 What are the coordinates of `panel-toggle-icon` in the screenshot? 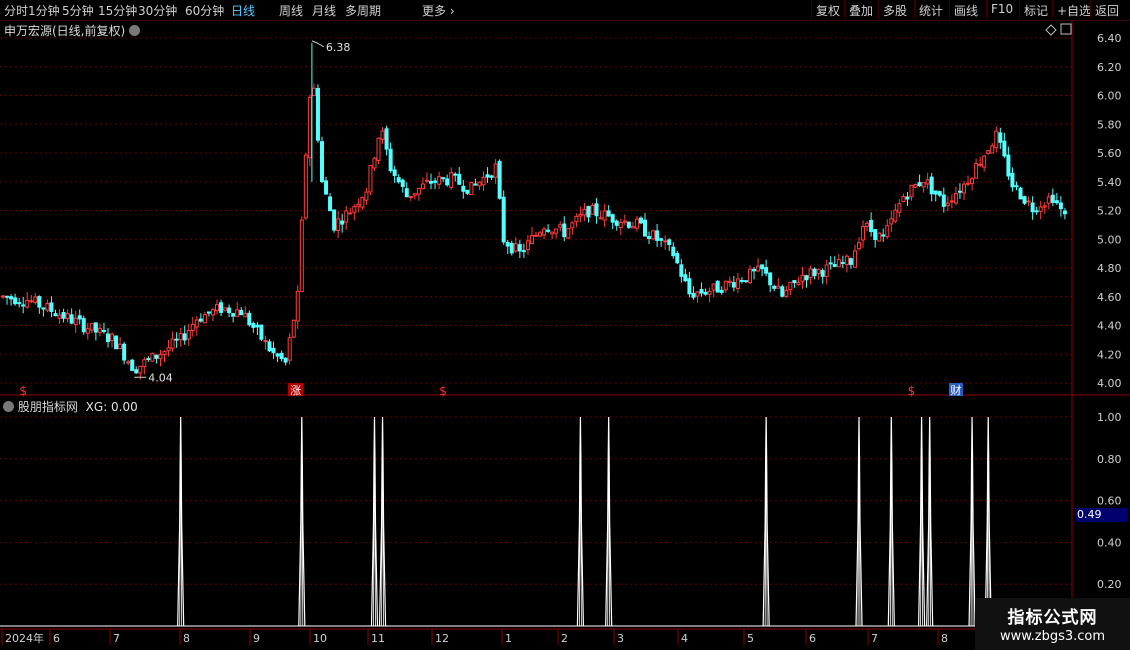 It's located at (1066, 29).